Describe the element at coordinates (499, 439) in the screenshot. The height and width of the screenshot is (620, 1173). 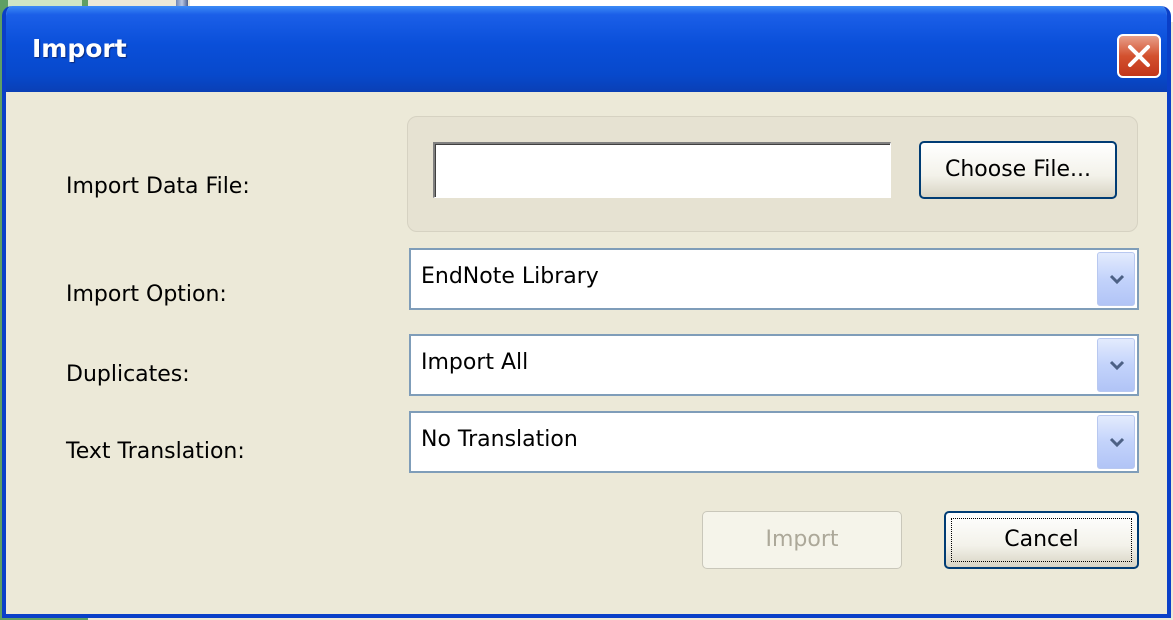
I see `text-translation-value: No Translation` at that location.